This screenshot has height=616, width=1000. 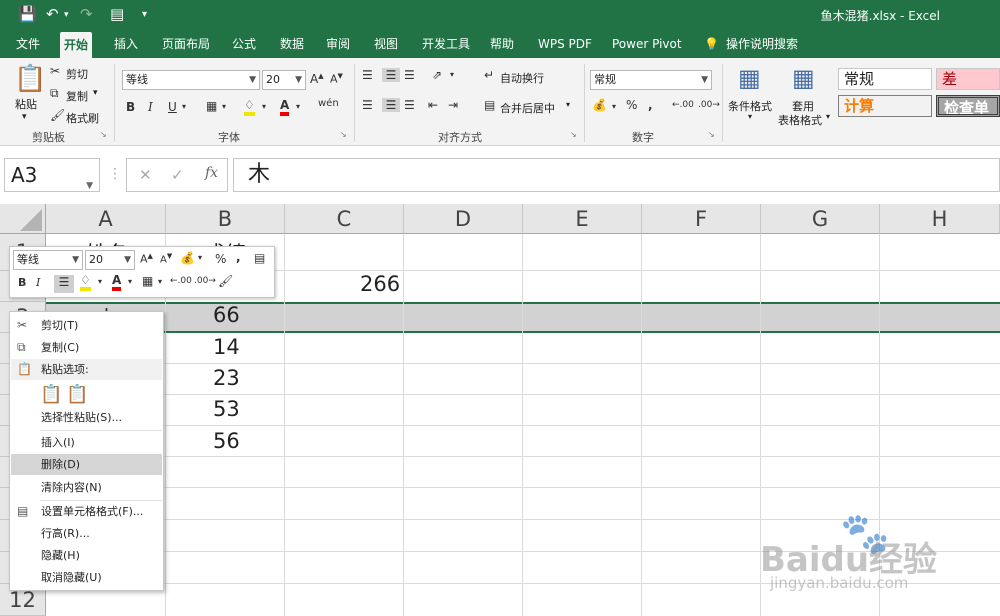 What do you see at coordinates (77, 96) in the screenshot?
I see `copy-button: 复制` at bounding box center [77, 96].